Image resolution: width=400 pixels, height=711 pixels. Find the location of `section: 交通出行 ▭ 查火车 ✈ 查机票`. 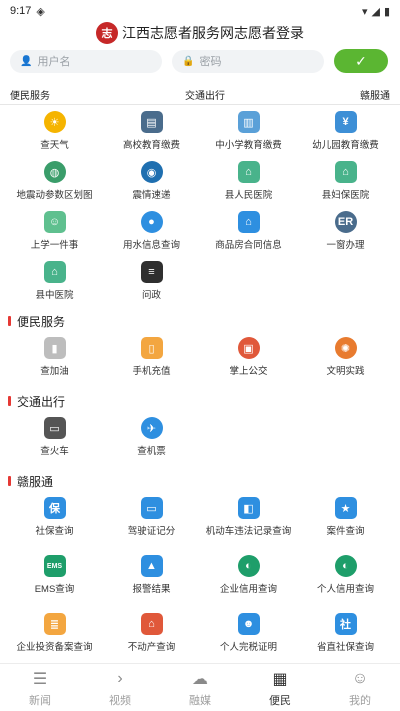

section: 交通出行 ▭ 查火车 ✈ 查机票 is located at coordinates (200, 430).